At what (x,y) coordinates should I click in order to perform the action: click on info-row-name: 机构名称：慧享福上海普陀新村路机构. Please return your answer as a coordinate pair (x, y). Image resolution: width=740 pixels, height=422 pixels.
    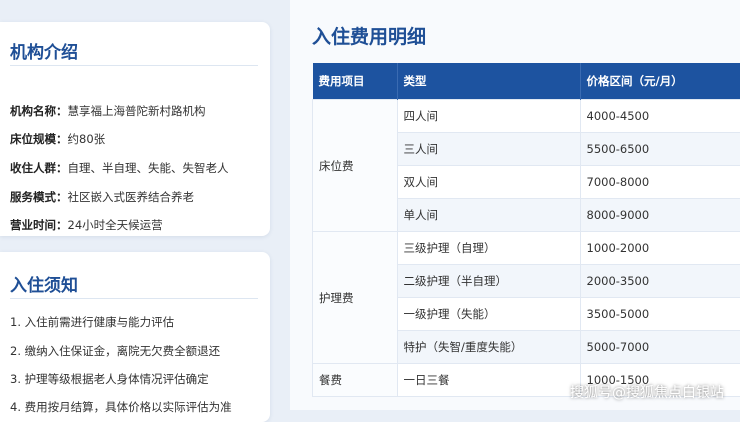
    Looking at the image, I should click on (108, 111).